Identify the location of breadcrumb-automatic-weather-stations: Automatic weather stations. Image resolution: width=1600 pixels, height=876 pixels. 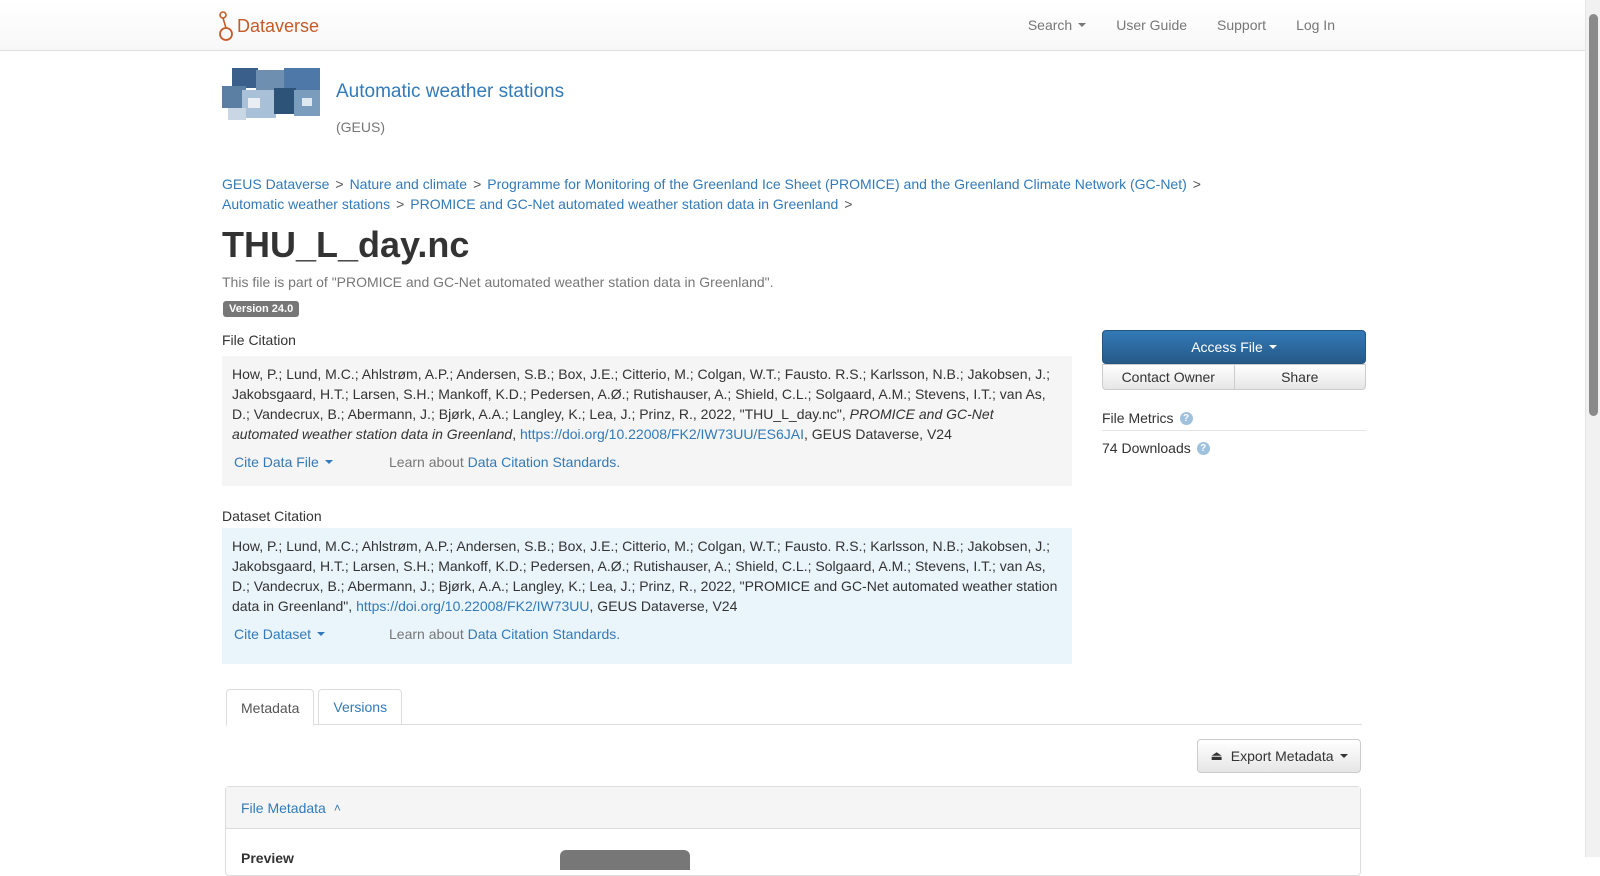
(306, 204).